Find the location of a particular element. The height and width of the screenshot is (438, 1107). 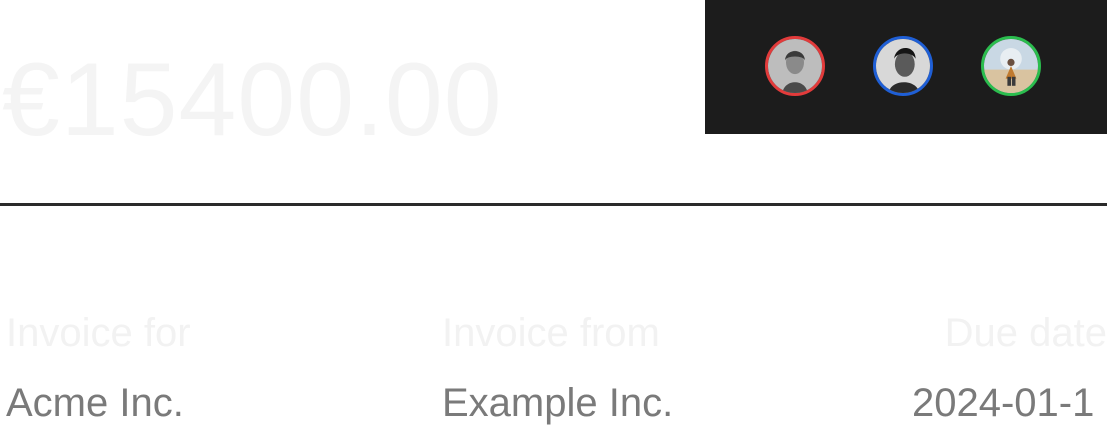

avatar-panel is located at coordinates (906, 67).